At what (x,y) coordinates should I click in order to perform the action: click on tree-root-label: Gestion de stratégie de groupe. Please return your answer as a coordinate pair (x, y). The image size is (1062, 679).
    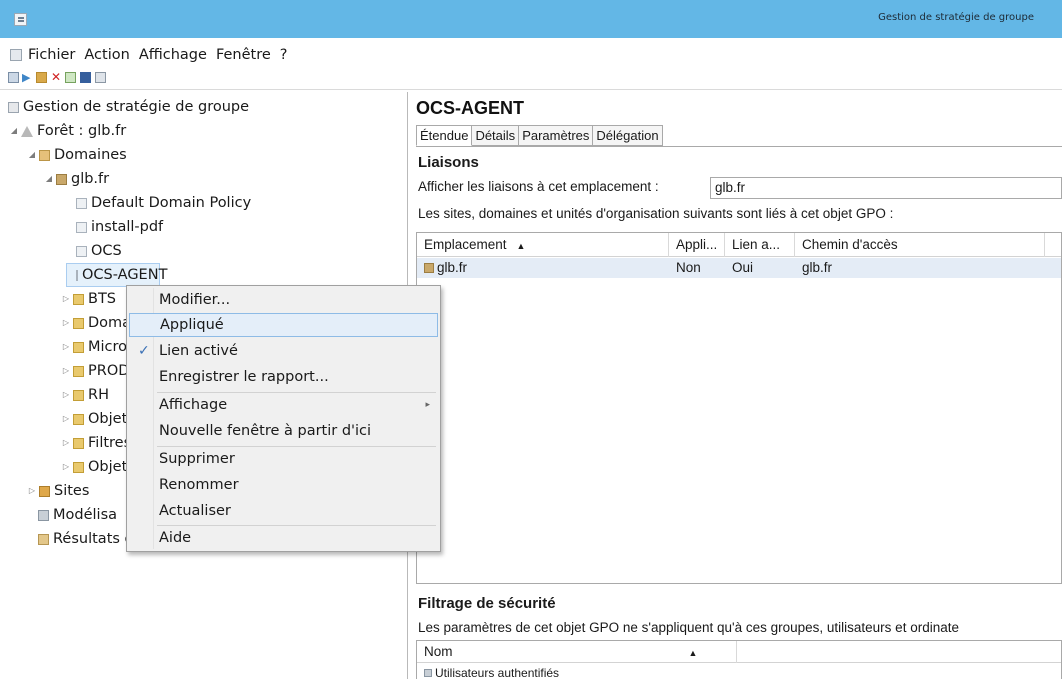
    Looking at the image, I should click on (136, 107).